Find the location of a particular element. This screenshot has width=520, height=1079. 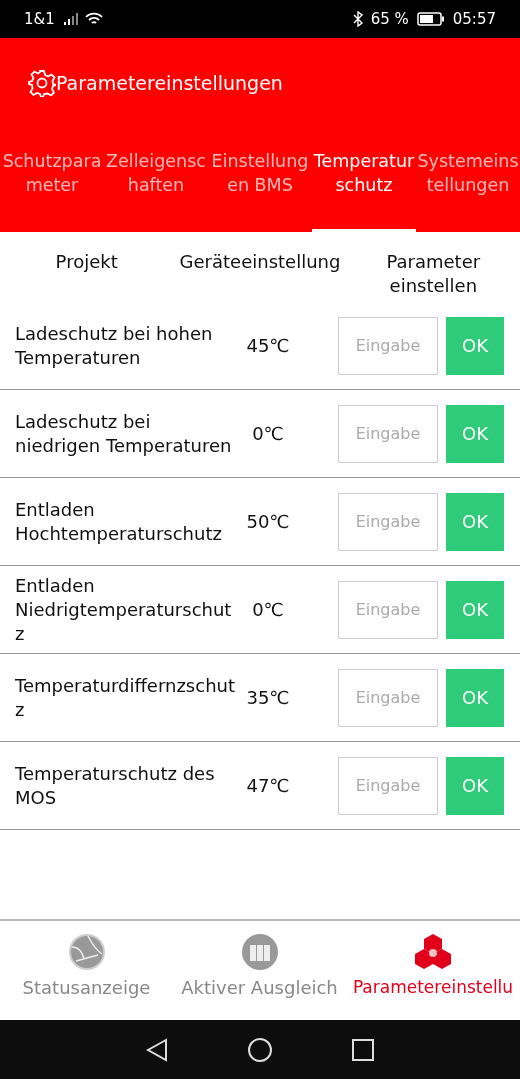

column-header: Projekt is located at coordinates (86, 262).